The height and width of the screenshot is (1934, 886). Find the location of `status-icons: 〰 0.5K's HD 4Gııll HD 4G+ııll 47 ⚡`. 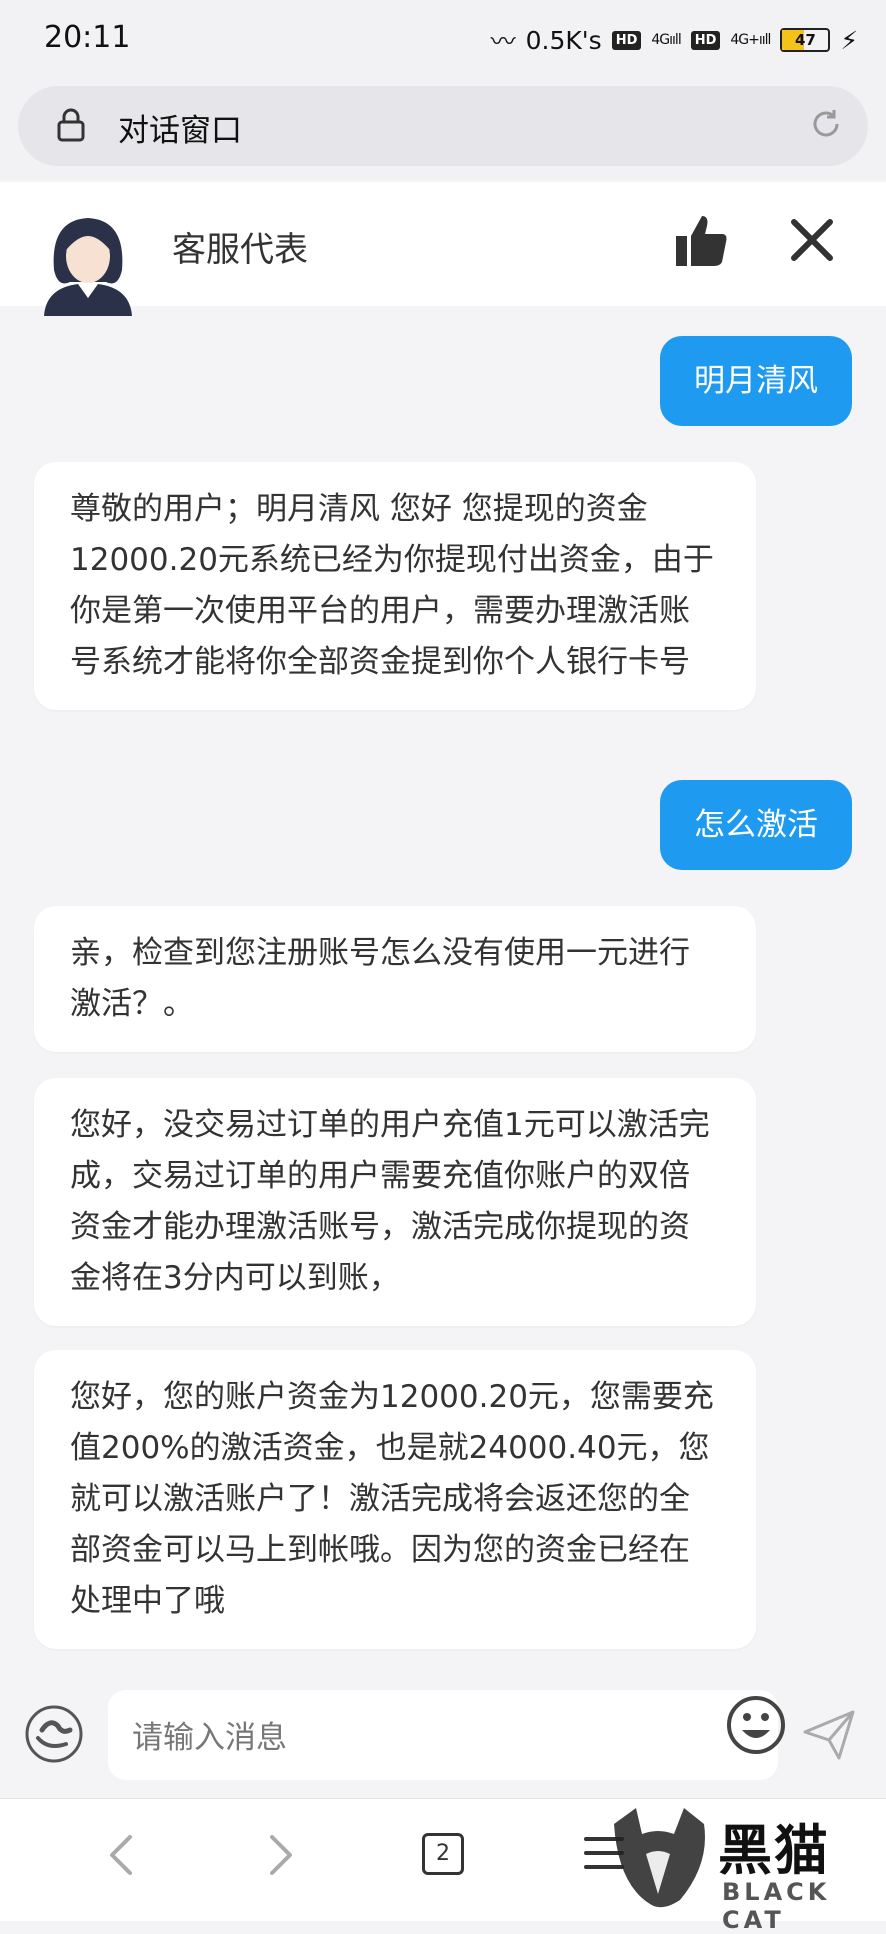

status-icons: 〰 0.5K's HD 4Gııll HD 4G+ııll 47 ⚡ is located at coordinates (674, 40).